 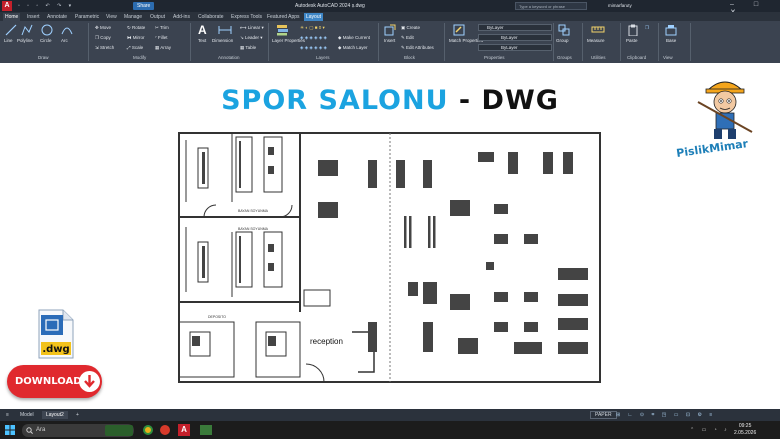 What do you see at coordinates (562, 40) in the screenshot?
I see `group-button: Group` at bounding box center [562, 40].